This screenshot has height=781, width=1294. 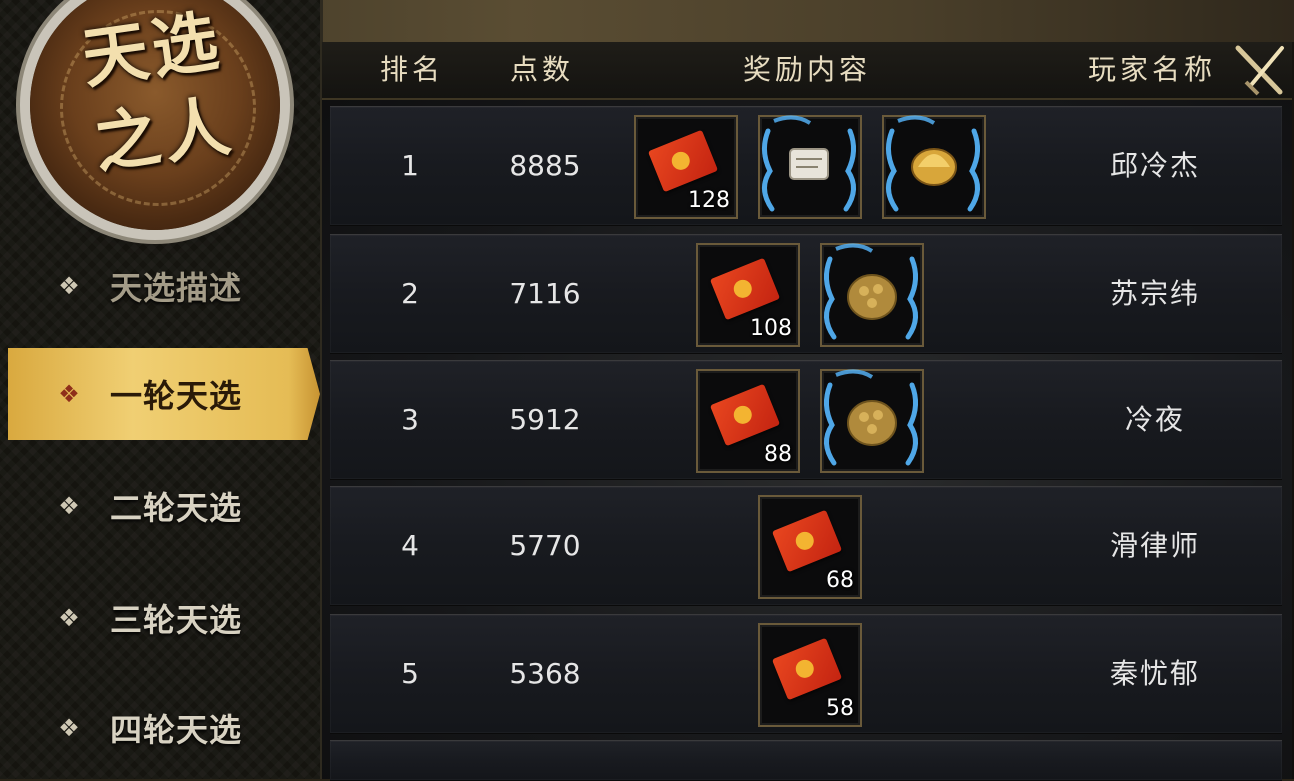 I want to click on table-header: 排名 点数 奖励内容 玩家名称, so click(x=807, y=71).